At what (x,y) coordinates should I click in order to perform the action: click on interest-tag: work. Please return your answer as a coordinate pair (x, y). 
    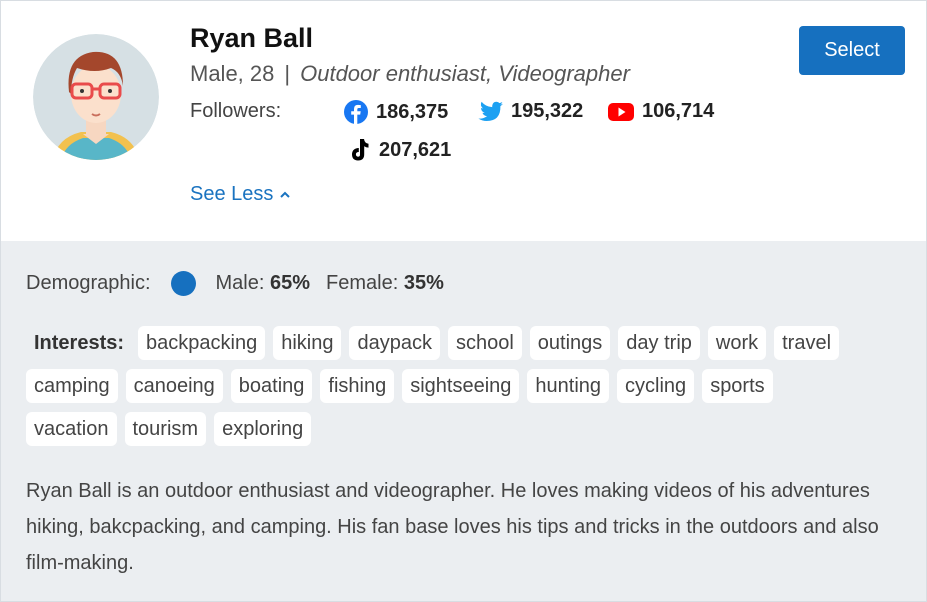
    Looking at the image, I should click on (737, 343).